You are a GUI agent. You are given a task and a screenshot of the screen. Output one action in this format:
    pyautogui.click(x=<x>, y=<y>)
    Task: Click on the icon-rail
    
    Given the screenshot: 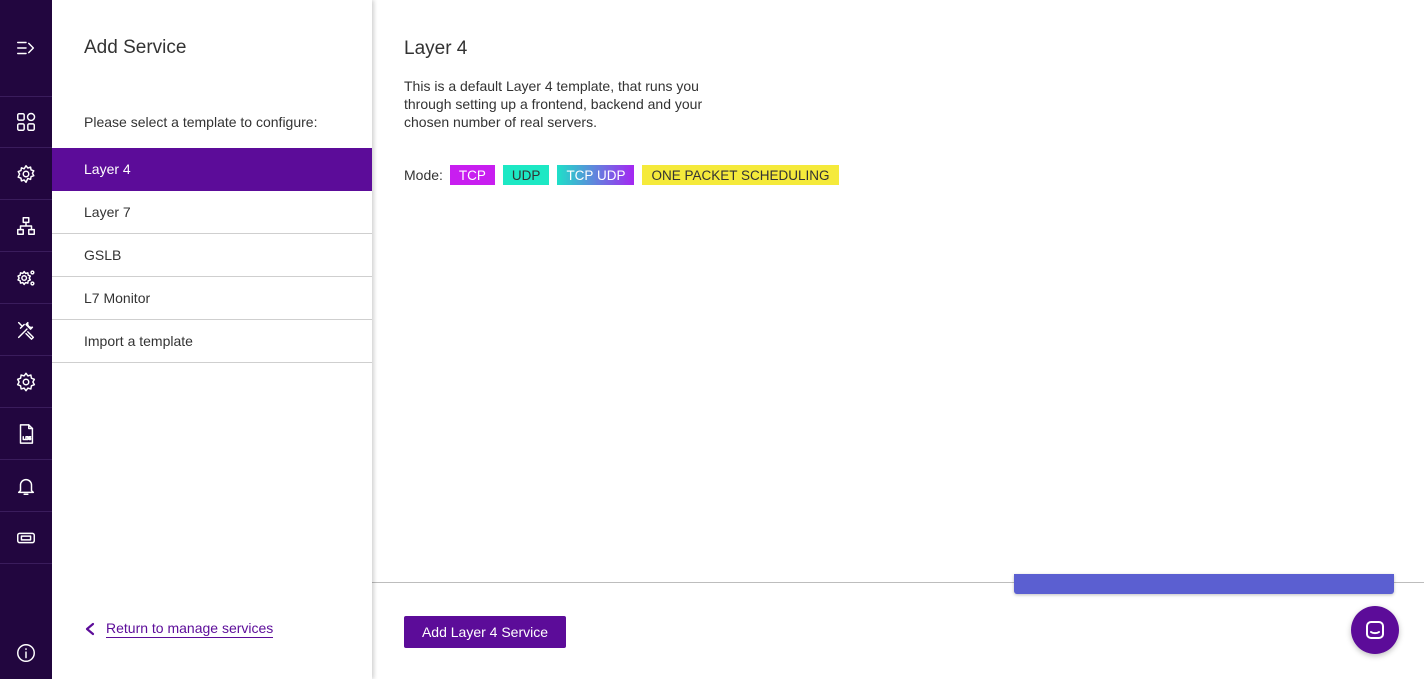 What is the action you would take?
    pyautogui.click(x=26, y=339)
    